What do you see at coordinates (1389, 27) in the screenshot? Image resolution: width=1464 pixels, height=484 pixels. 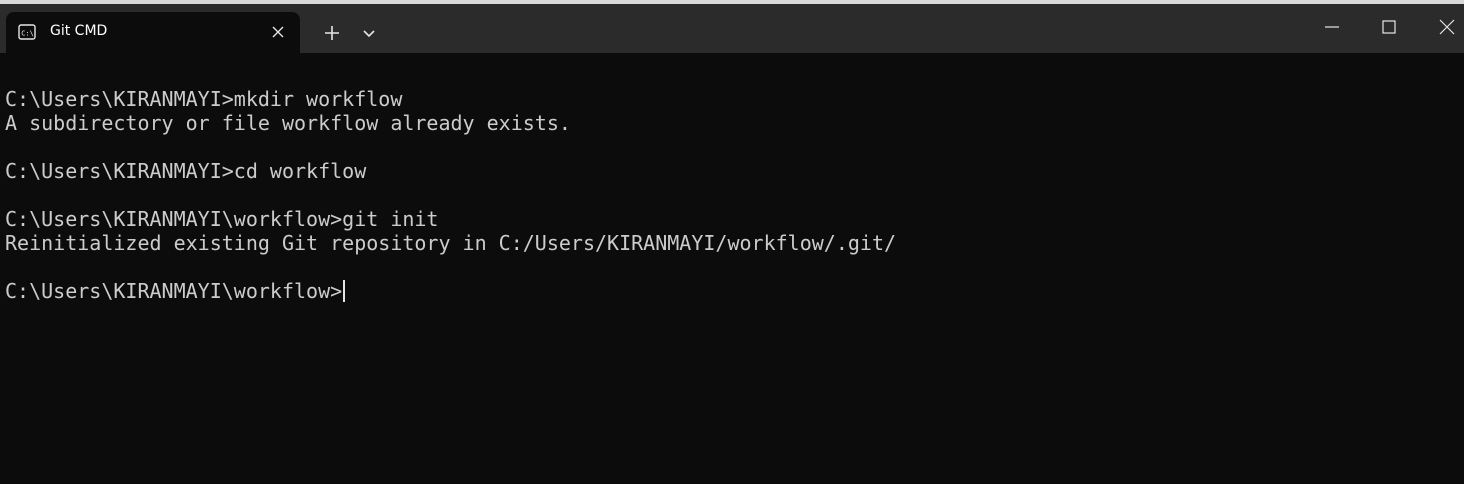 I see `maximize-icon` at bounding box center [1389, 27].